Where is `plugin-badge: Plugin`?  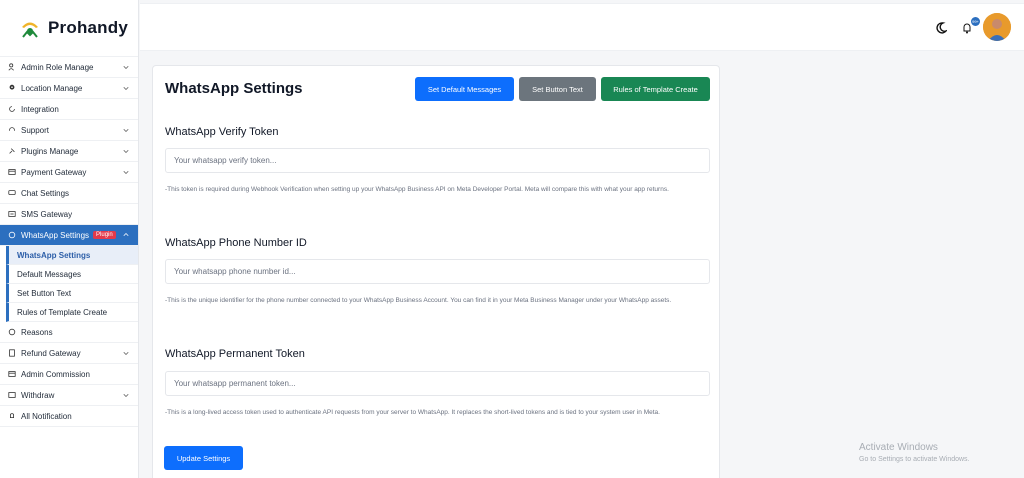
plugin-badge: Plugin is located at coordinates (104, 235).